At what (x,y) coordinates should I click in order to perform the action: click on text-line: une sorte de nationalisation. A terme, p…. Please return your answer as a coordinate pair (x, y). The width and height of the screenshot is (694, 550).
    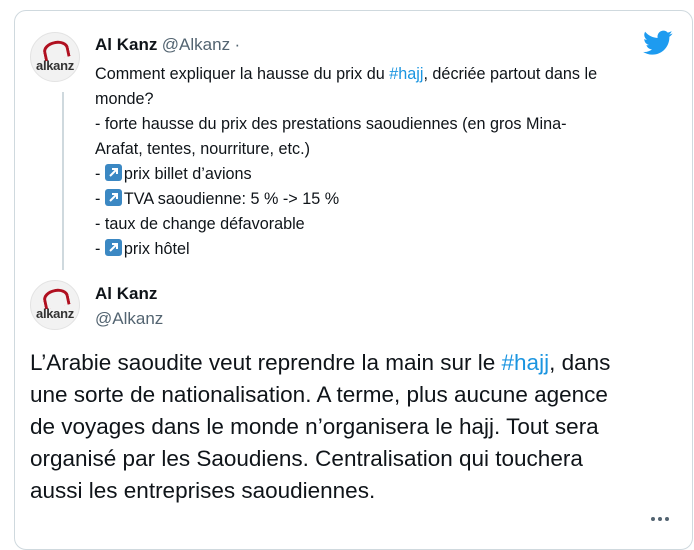
    Looking at the image, I should click on (319, 394).